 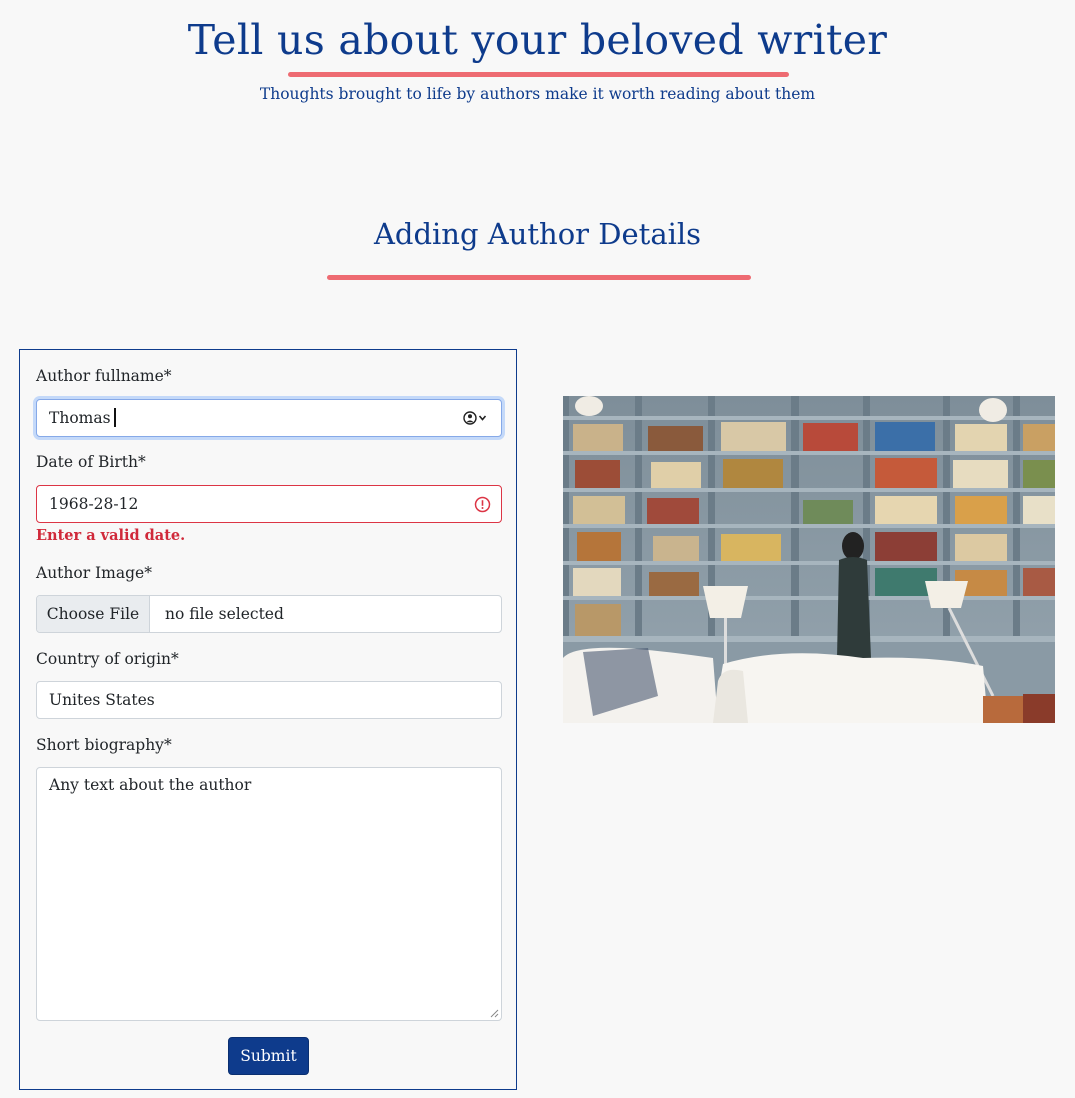 What do you see at coordinates (102, 700) in the screenshot?
I see `country-value: Unites States` at bounding box center [102, 700].